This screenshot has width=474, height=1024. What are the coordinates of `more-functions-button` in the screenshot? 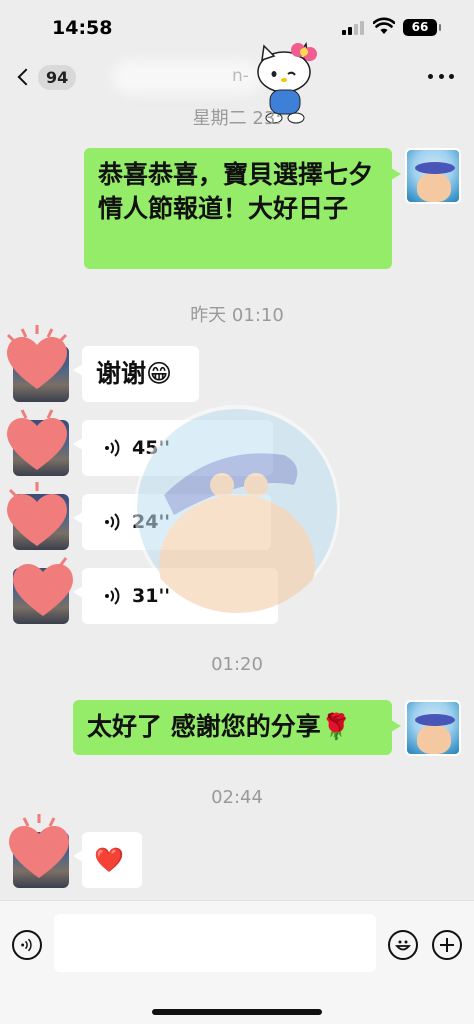 It's located at (447, 945).